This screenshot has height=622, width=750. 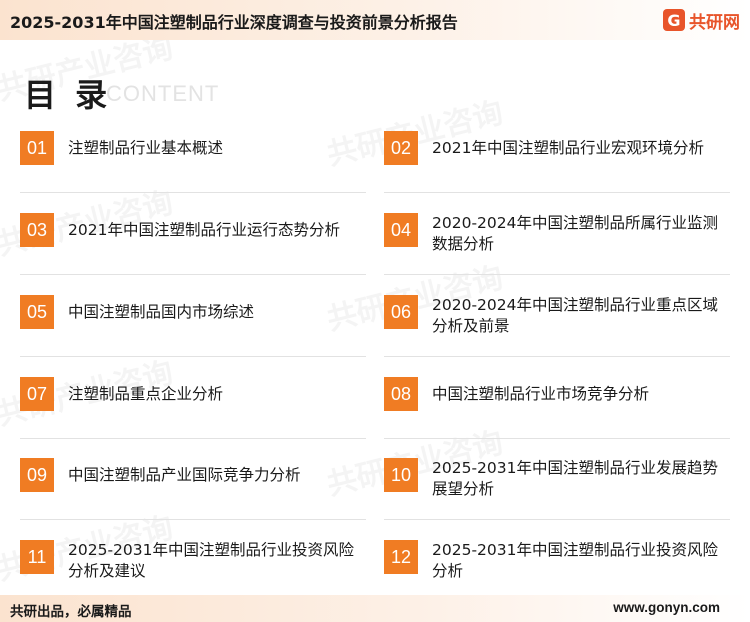 What do you see at coordinates (401, 312) in the screenshot?
I see `toc-item-number: 06` at bounding box center [401, 312].